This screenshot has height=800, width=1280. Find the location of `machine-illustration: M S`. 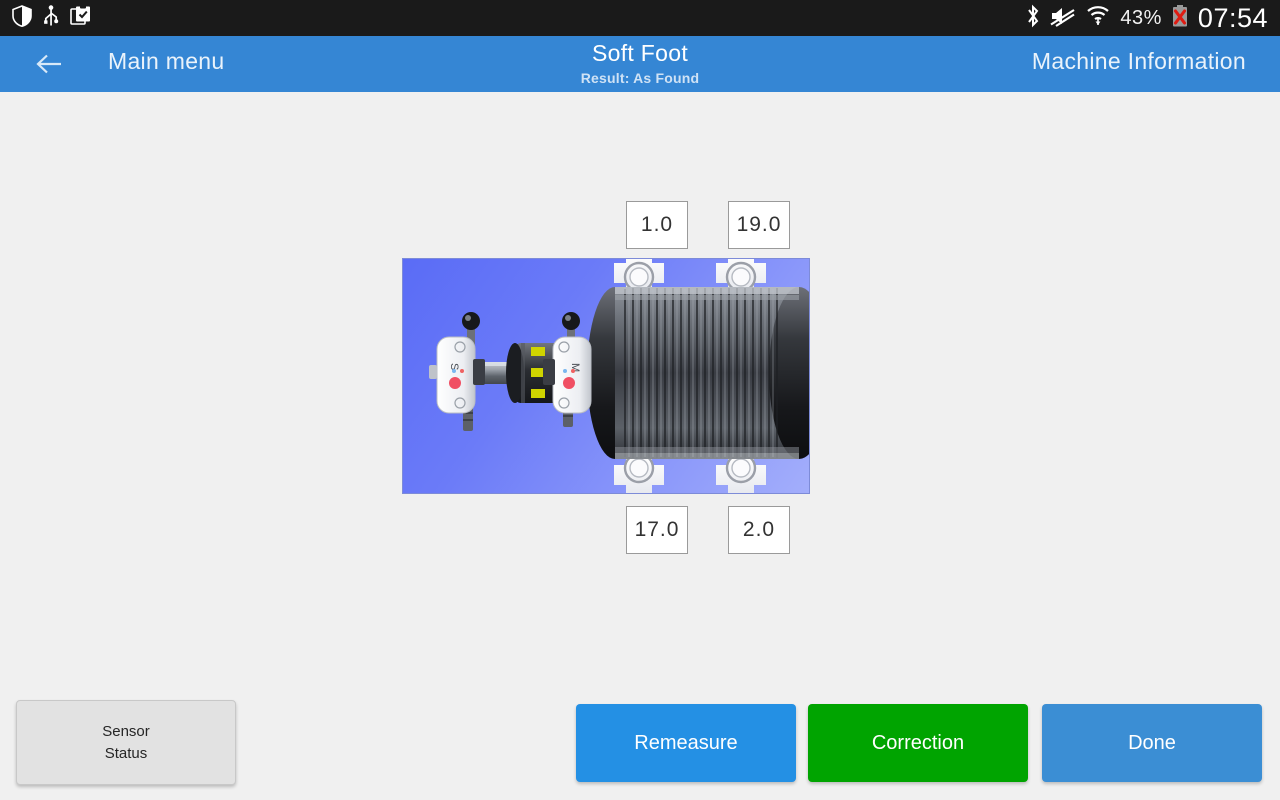

machine-illustration: M S is located at coordinates (606, 376).